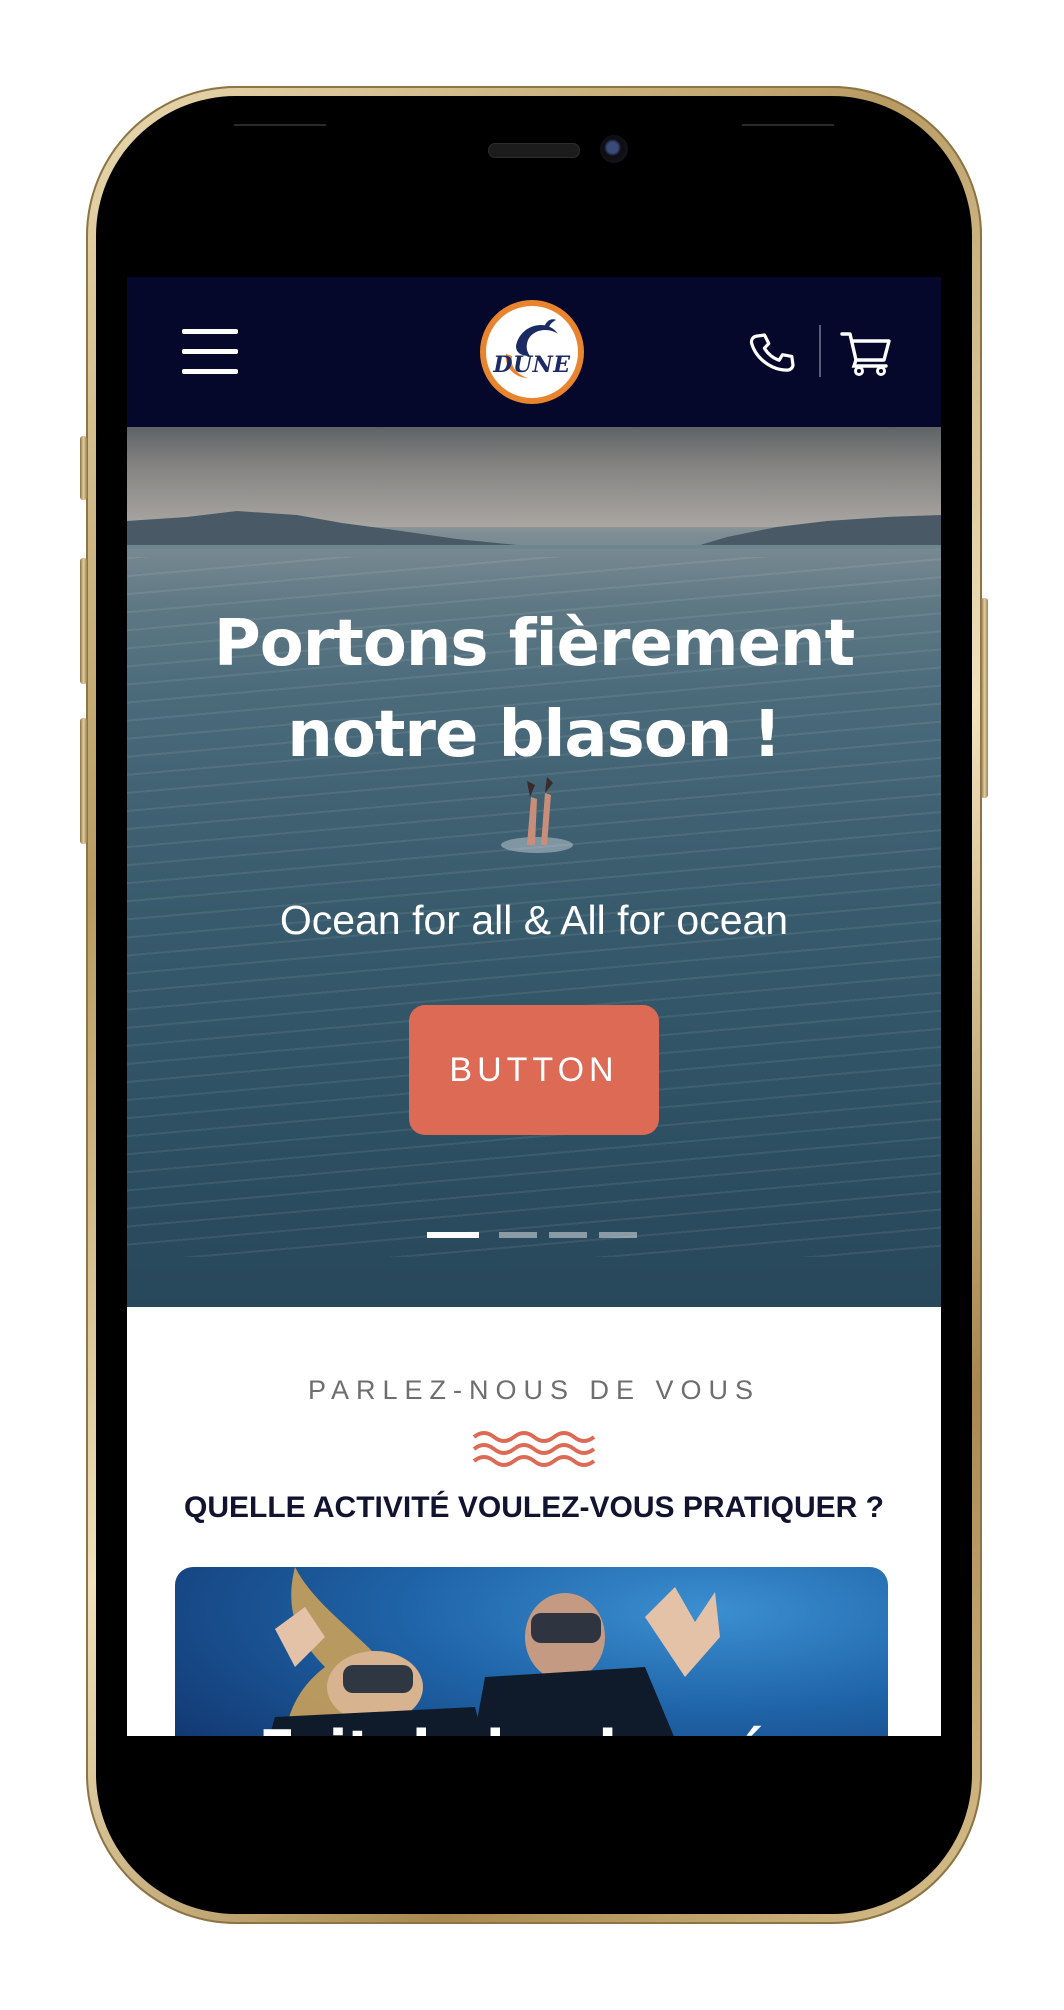 This screenshot has width=1064, height=2010. I want to click on hero-cta-button: BUTTON, so click(534, 1070).